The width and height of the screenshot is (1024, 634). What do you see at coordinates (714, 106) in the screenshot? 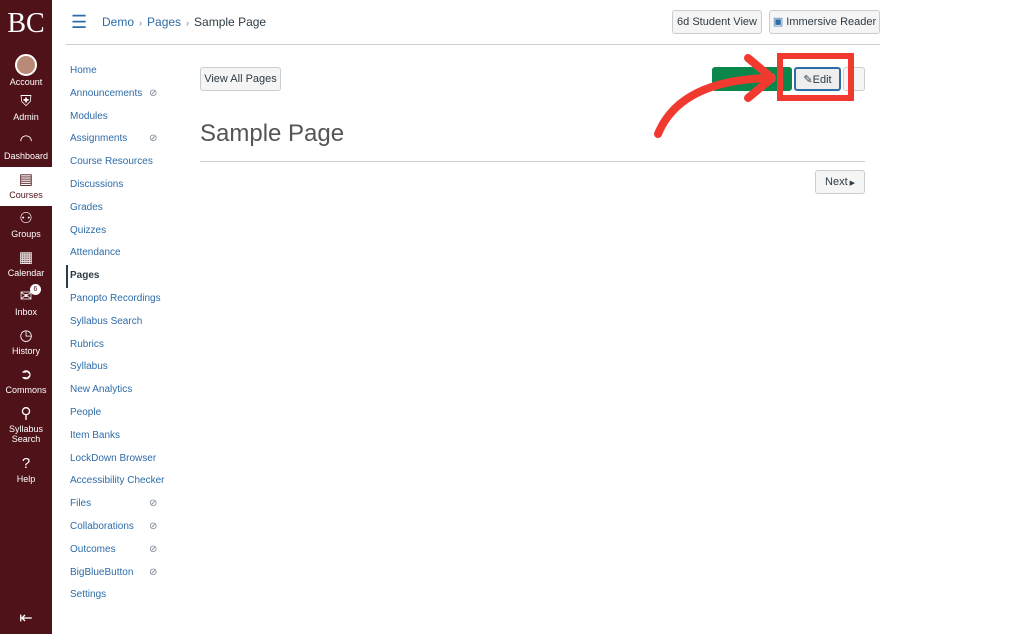
I see `arrow-icon` at bounding box center [714, 106].